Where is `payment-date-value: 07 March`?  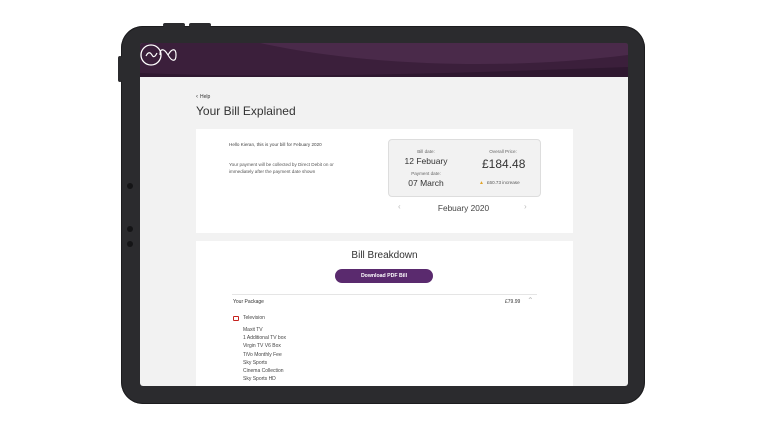
payment-date-value: 07 March is located at coordinates (426, 183).